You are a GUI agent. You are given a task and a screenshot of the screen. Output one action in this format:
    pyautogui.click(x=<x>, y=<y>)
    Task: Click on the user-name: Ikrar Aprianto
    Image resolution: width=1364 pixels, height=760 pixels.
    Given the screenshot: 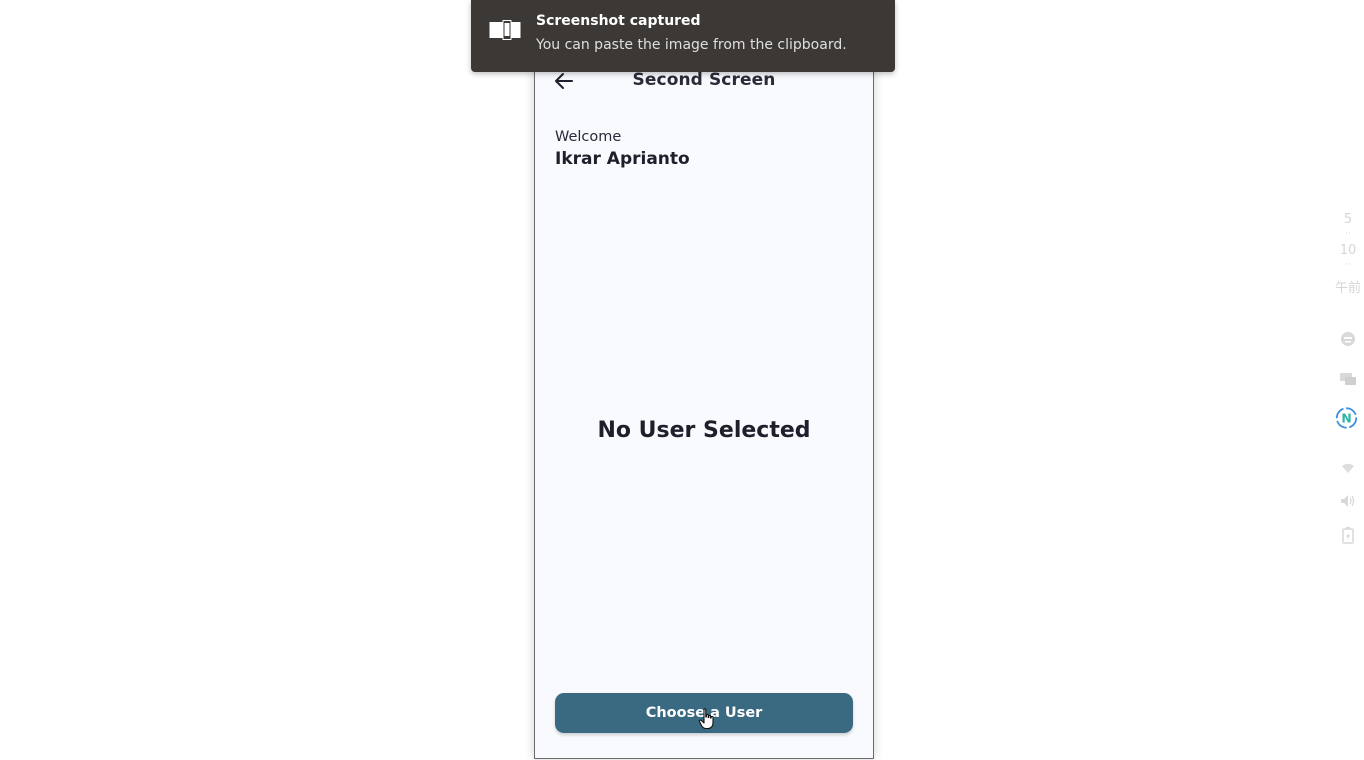 What is the action you would take?
    pyautogui.click(x=622, y=159)
    